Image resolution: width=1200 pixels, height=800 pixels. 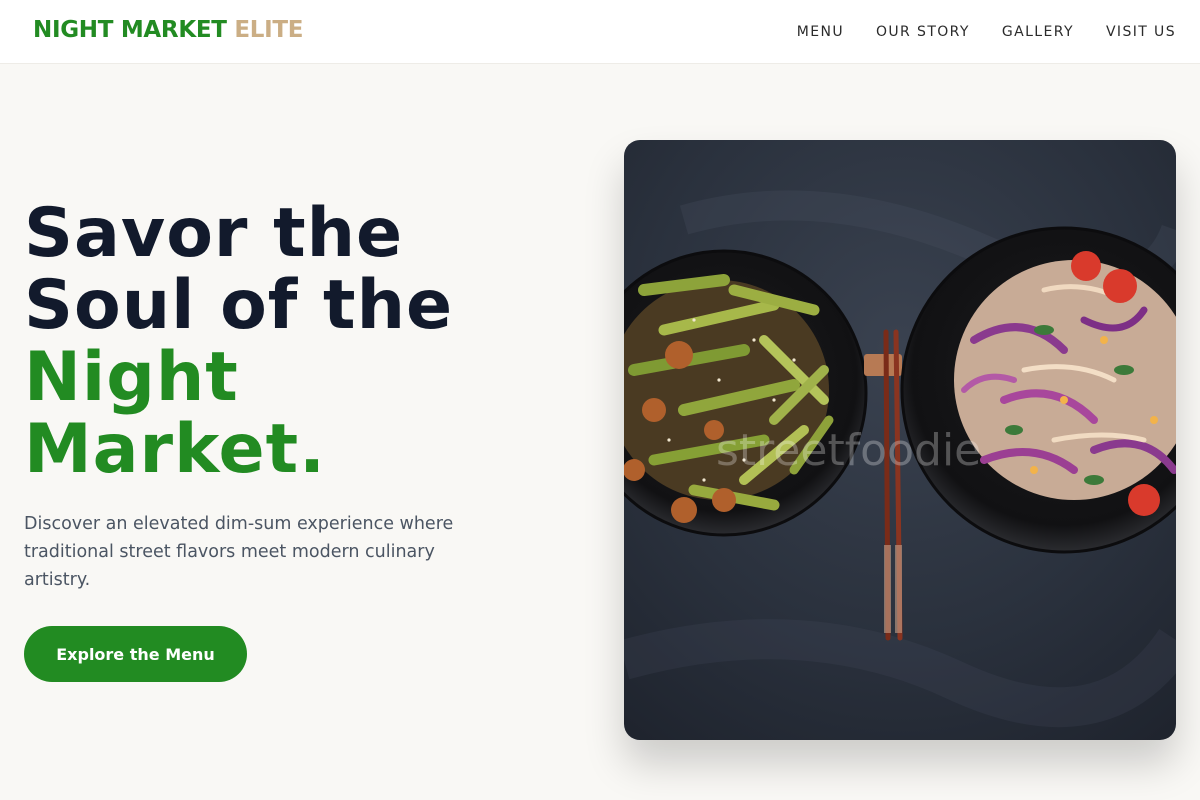 I want to click on hero-title: Savor the Soul of the Night Market., so click(x=238, y=342).